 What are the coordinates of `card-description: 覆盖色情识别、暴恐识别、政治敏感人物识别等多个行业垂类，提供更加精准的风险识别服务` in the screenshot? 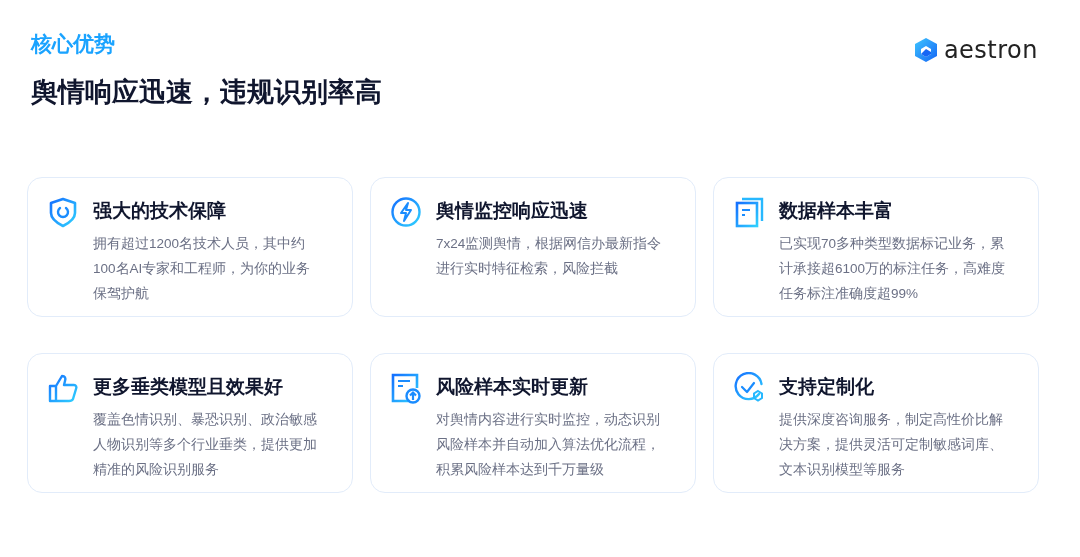 It's located at (205, 445).